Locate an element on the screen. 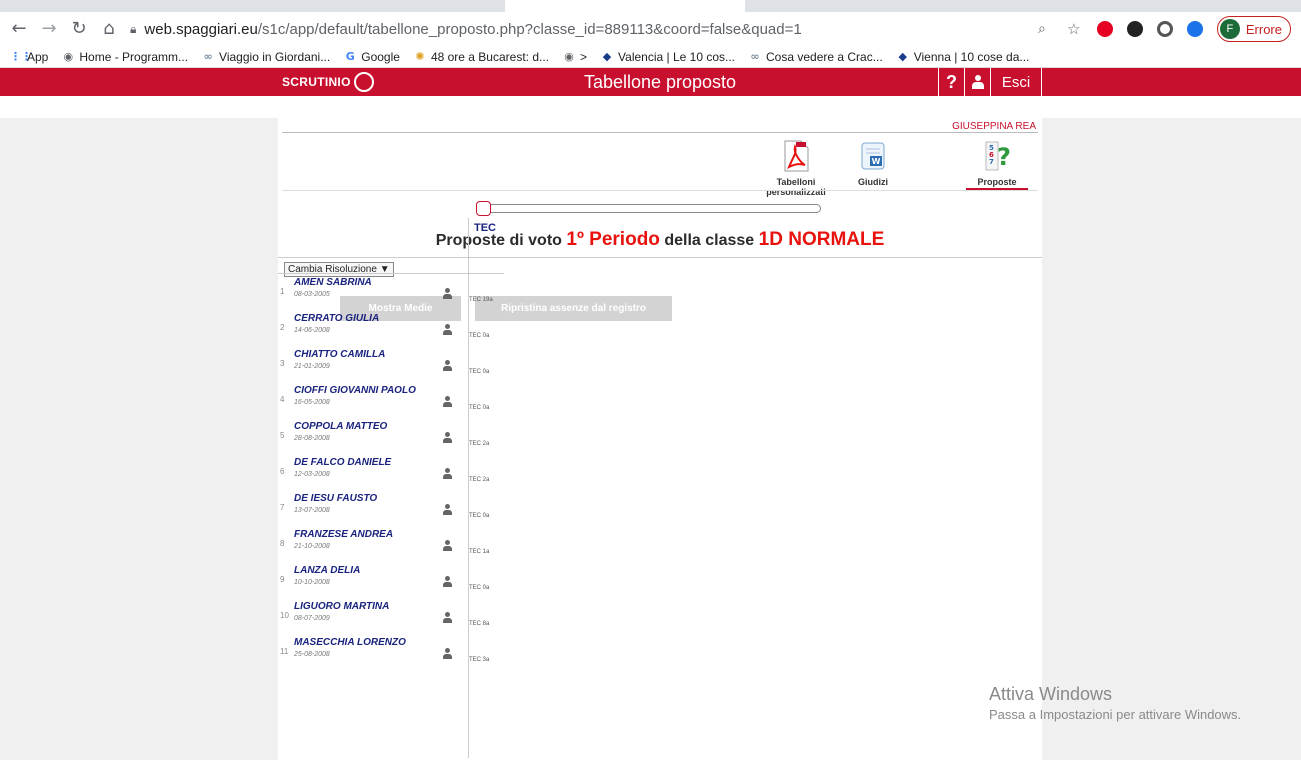 The height and width of the screenshot is (760, 1301). grade-cell: TEC 8a is located at coordinates (479, 624).